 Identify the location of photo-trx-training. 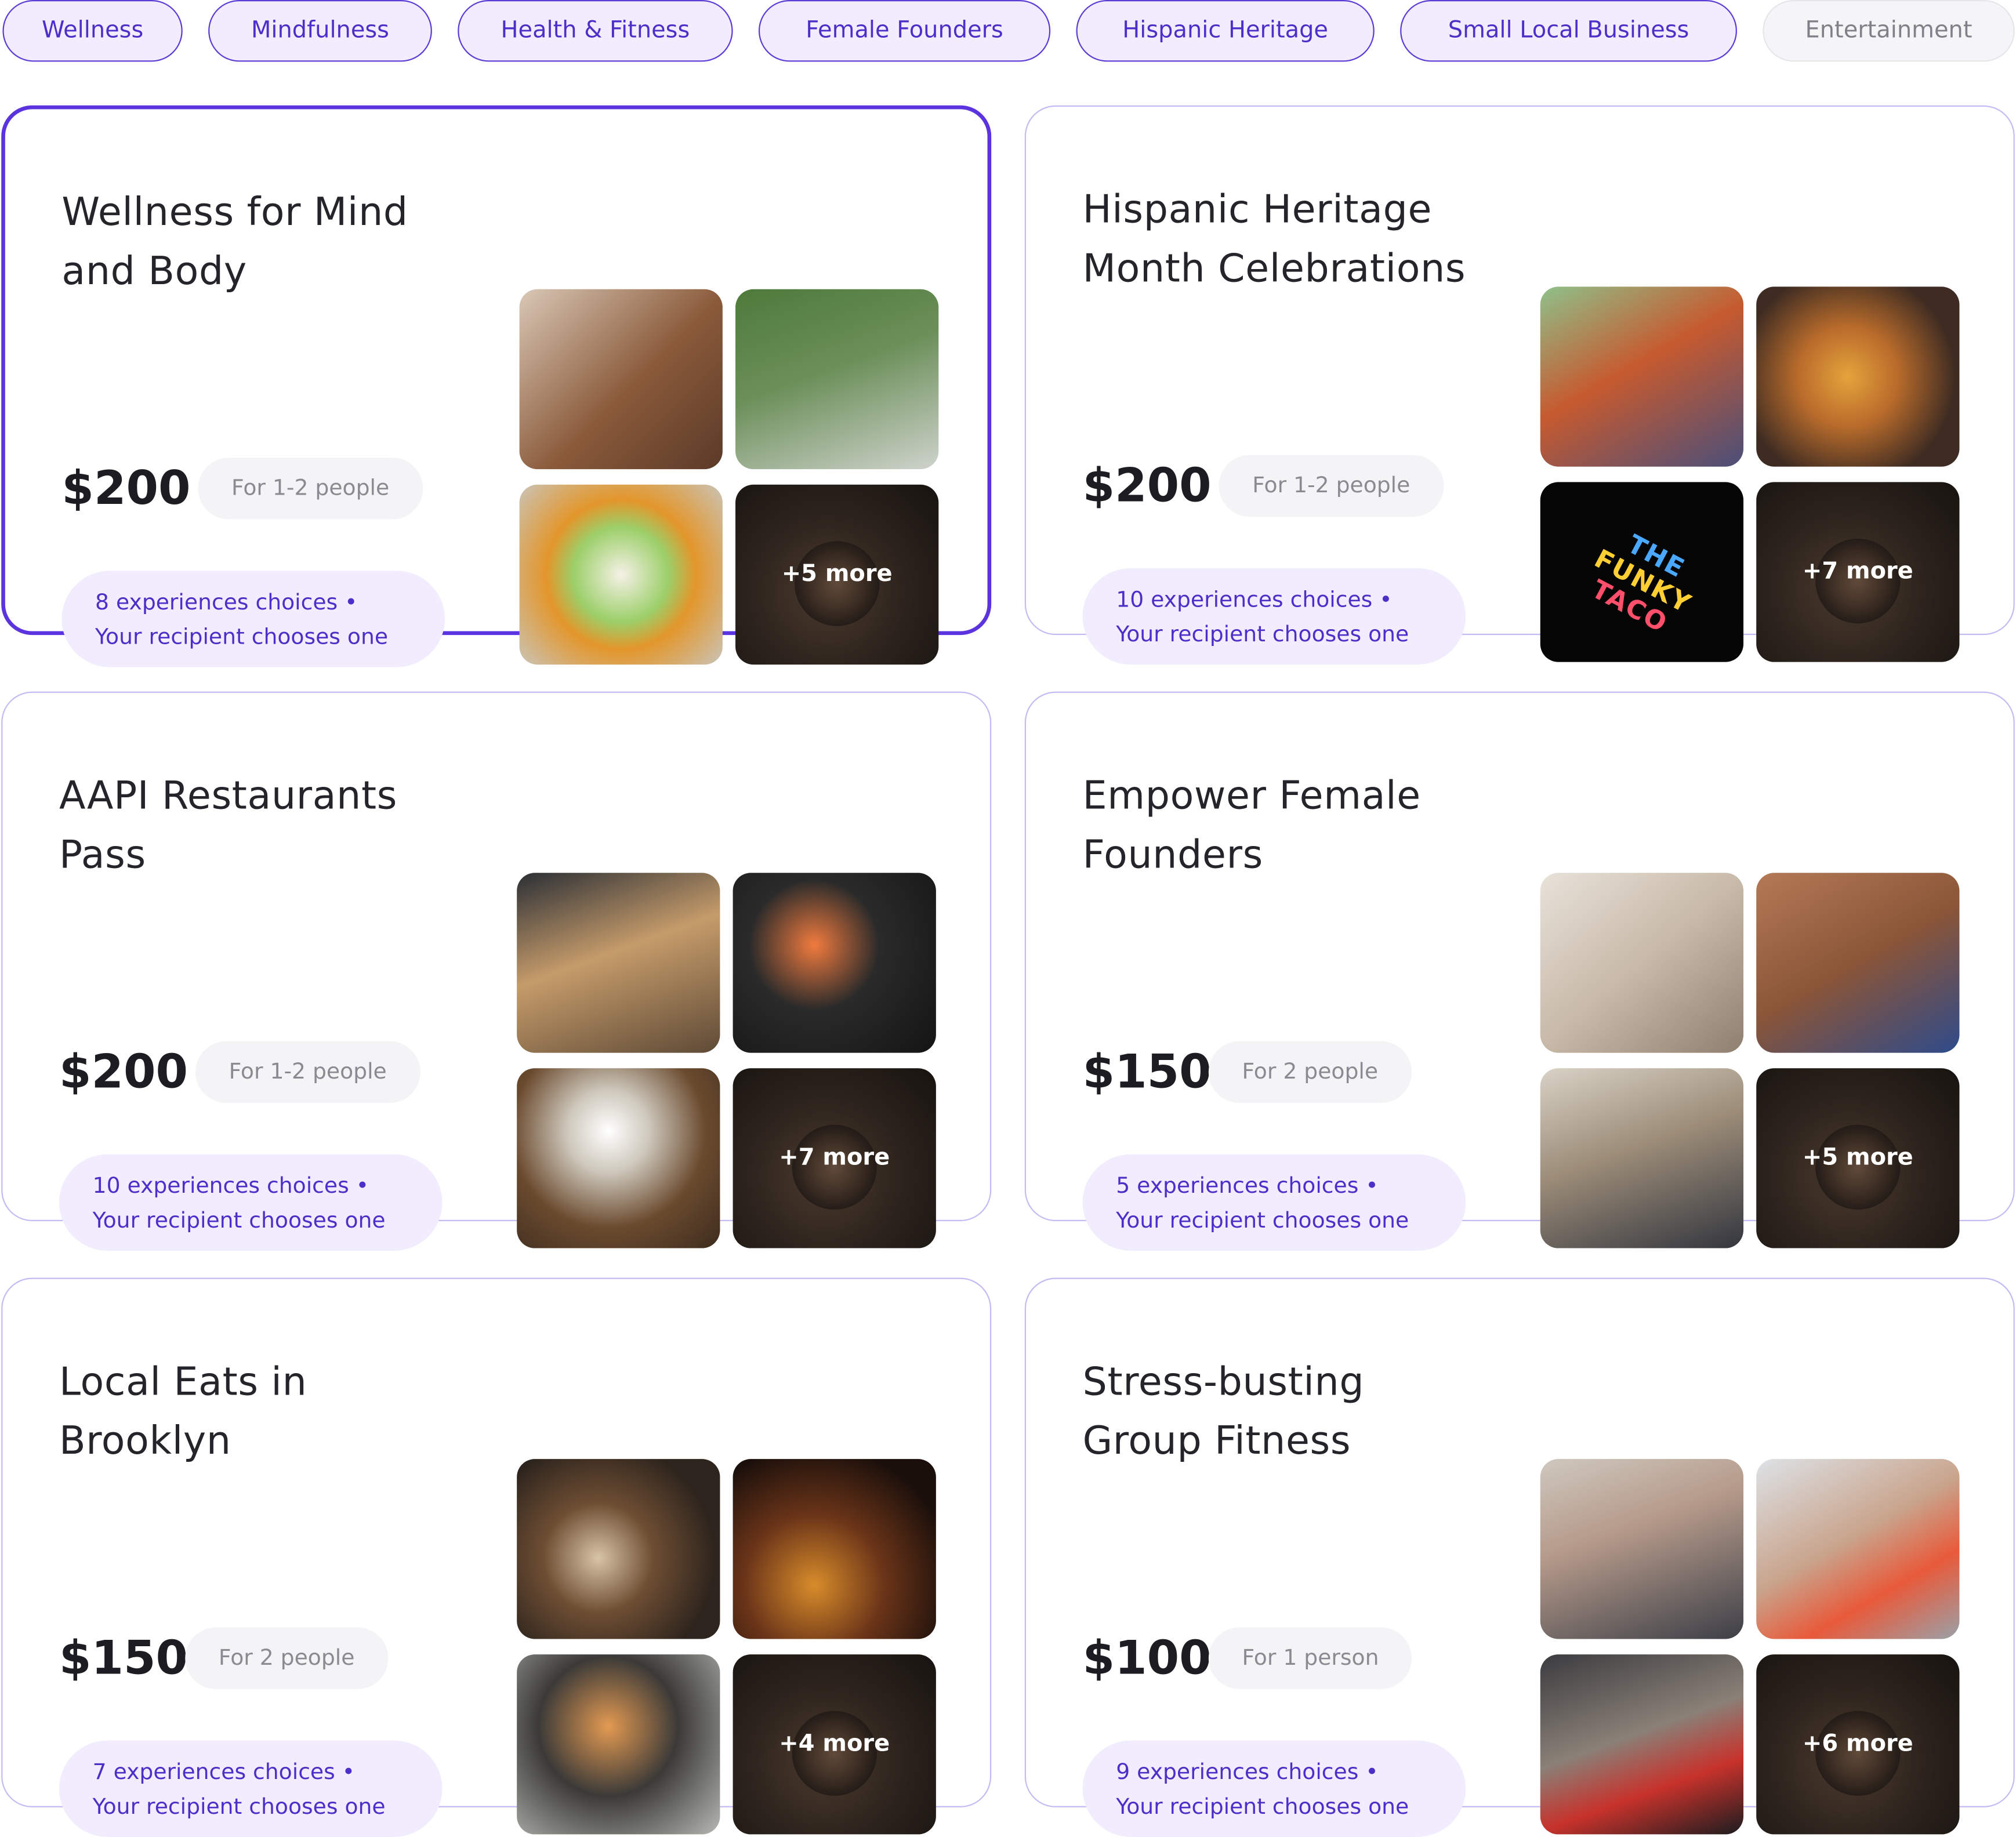
(1642, 1745).